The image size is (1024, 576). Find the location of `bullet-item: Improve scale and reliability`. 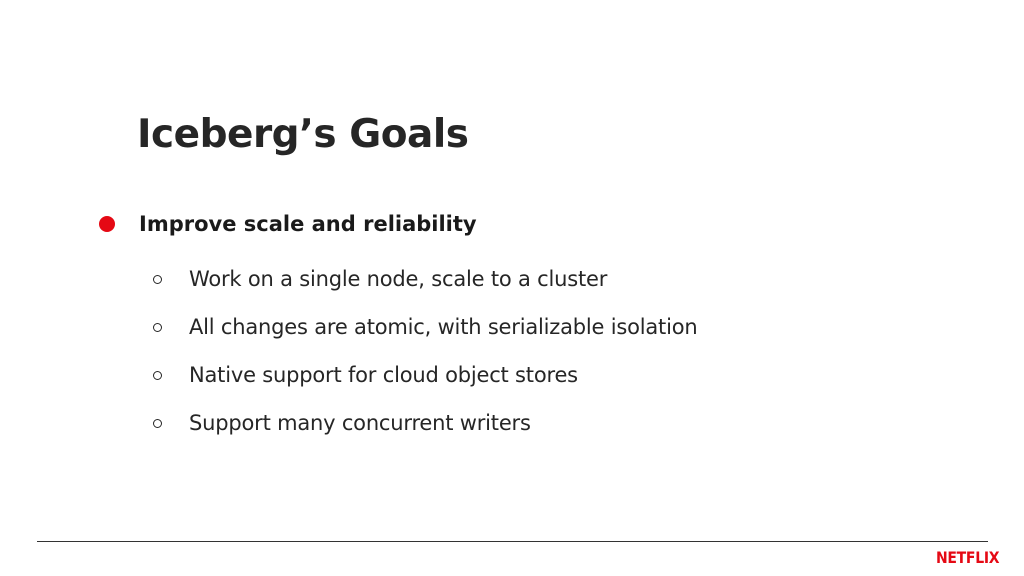

bullet-item: Improve scale and reliability is located at coordinates (288, 224).